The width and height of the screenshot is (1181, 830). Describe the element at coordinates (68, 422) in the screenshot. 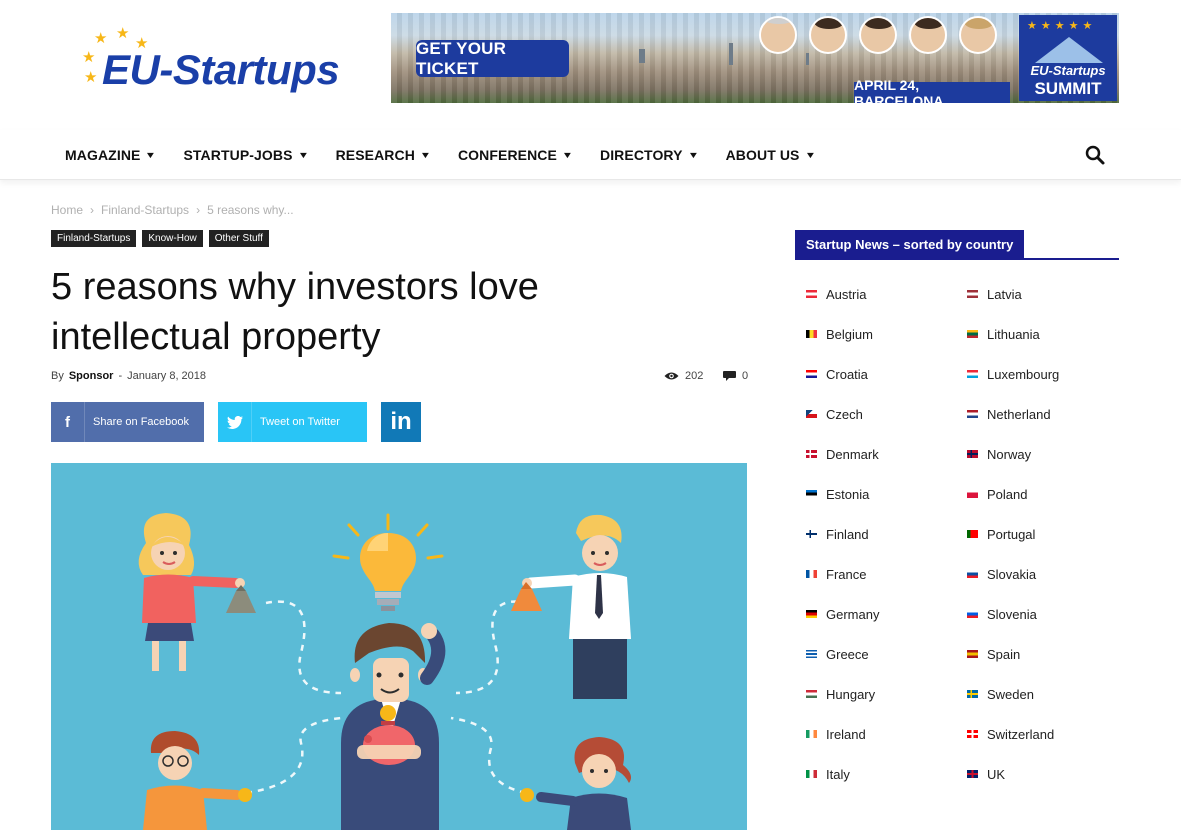

I see `facebook-icon: f` at that location.